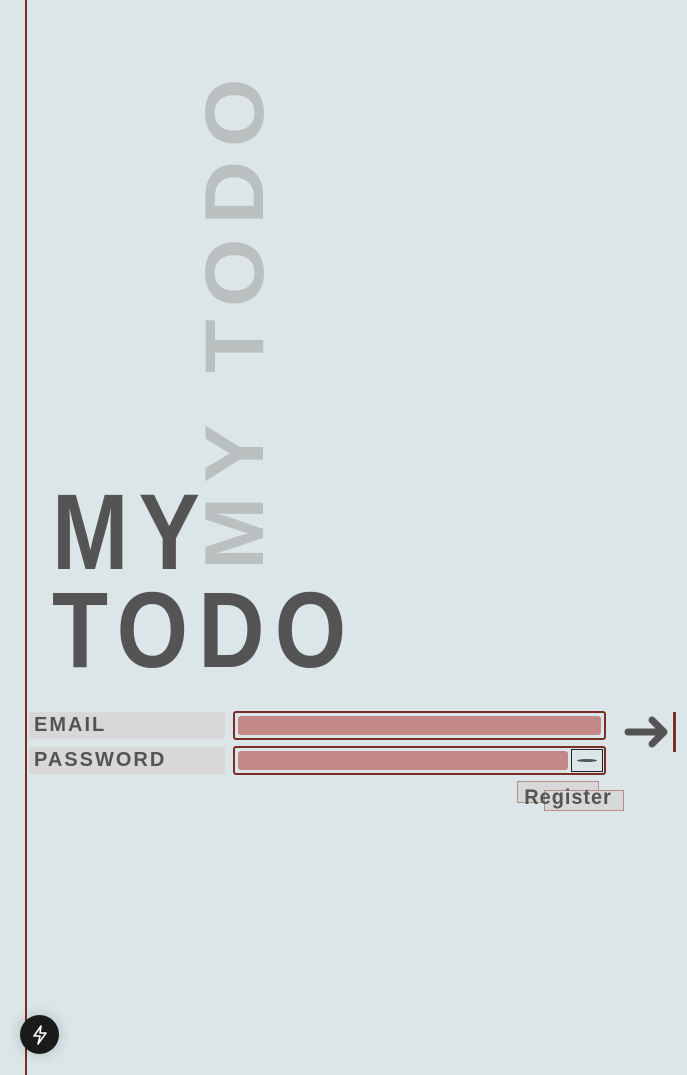 The height and width of the screenshot is (1075, 687). Describe the element at coordinates (26, 537) in the screenshot. I see `left-border-line` at that location.